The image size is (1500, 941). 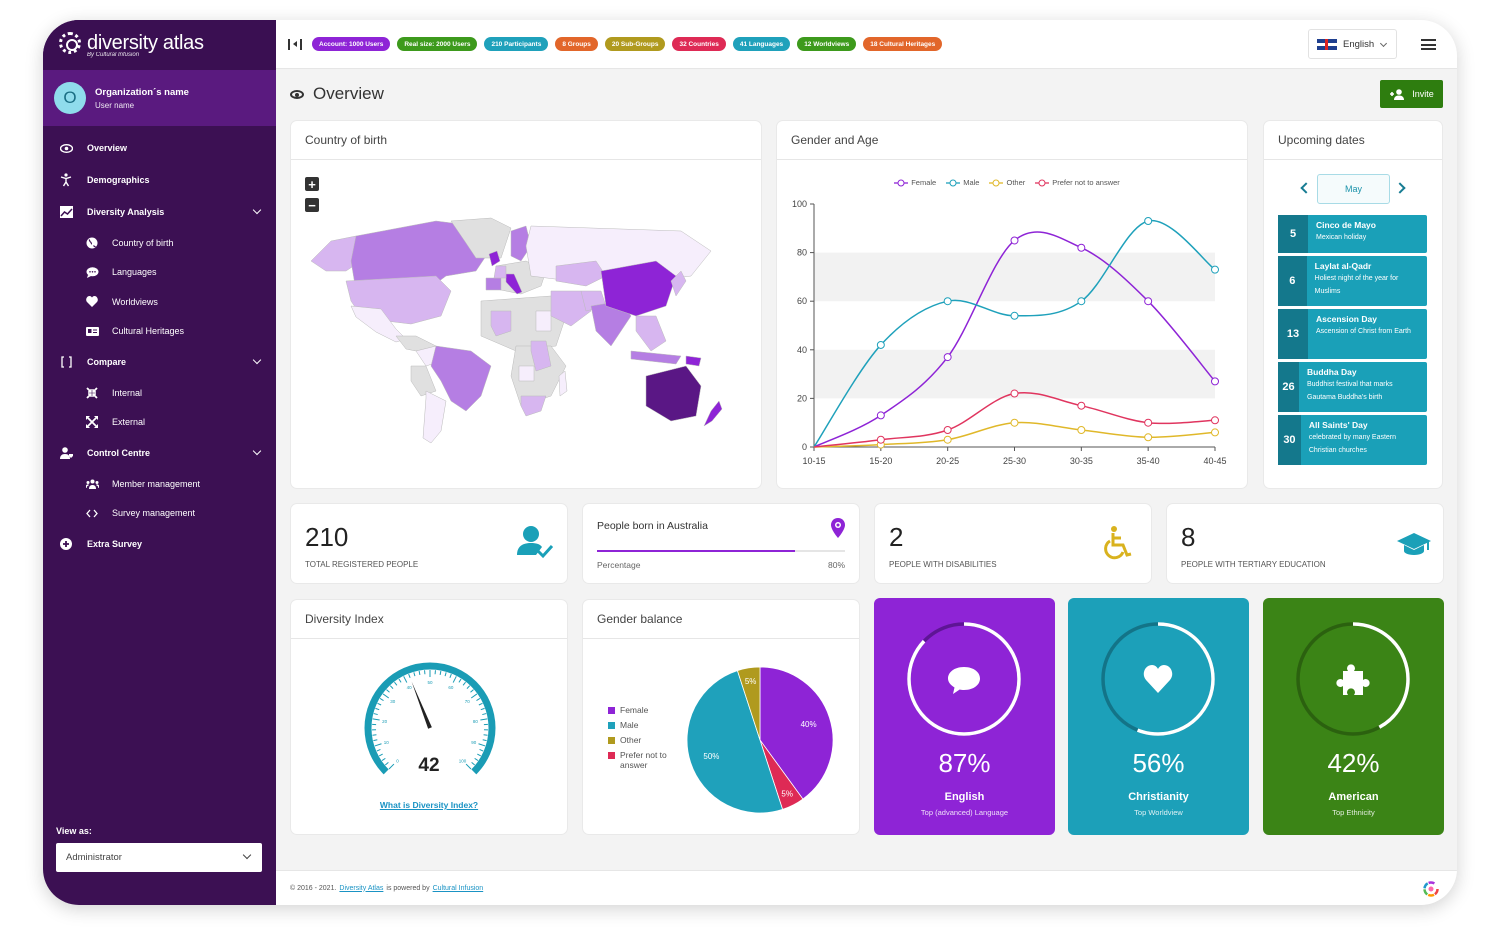 What do you see at coordinates (159, 453) in the screenshot?
I see `sidebar-item-control-centre: Control Centre` at bounding box center [159, 453].